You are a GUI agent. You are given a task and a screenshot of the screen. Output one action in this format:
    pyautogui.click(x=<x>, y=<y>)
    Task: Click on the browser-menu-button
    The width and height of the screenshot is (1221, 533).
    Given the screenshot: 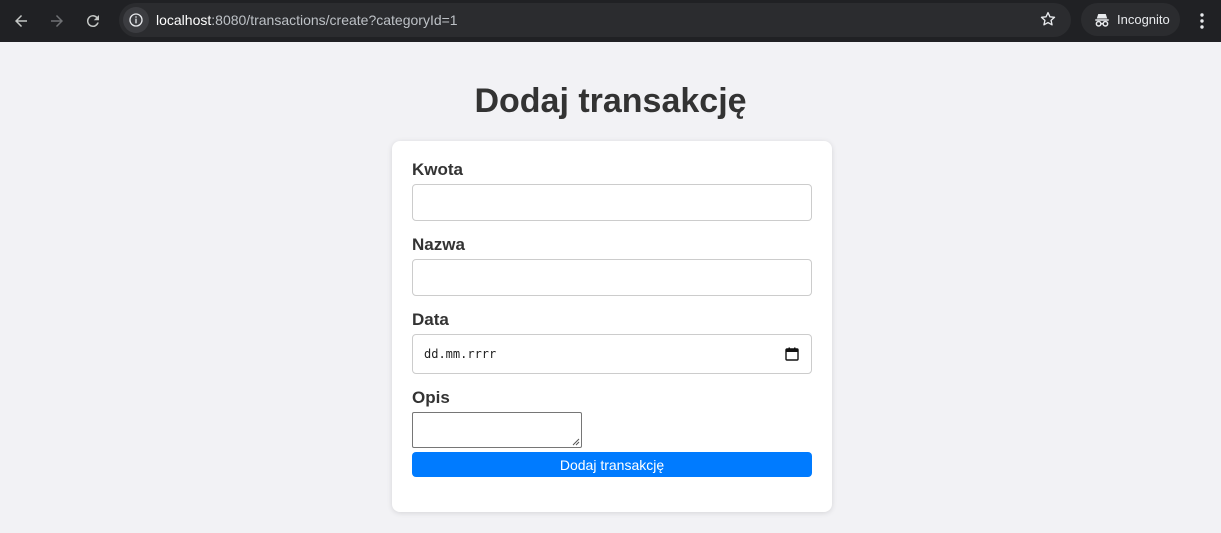 What is the action you would take?
    pyautogui.click(x=1202, y=21)
    